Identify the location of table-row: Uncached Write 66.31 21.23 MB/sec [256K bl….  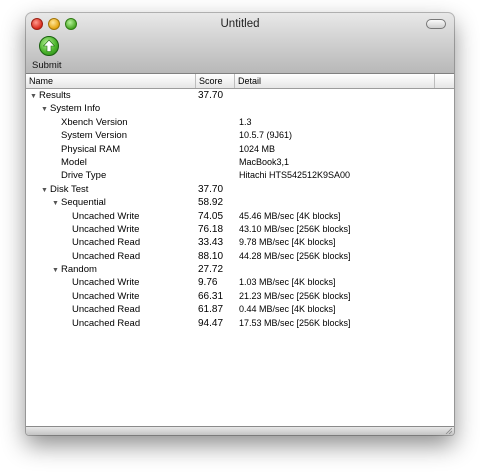
(240, 296).